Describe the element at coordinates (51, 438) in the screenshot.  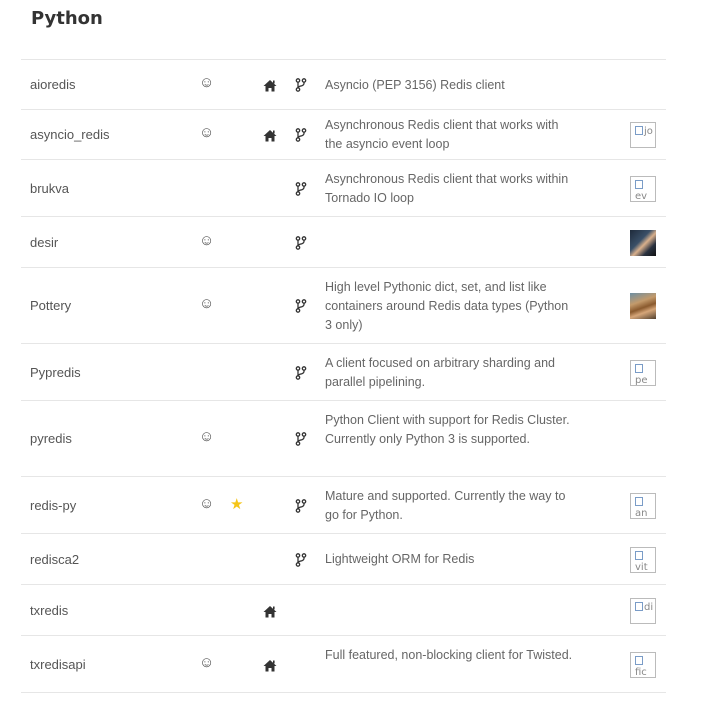
I see `client-name-link: pyredis` at that location.